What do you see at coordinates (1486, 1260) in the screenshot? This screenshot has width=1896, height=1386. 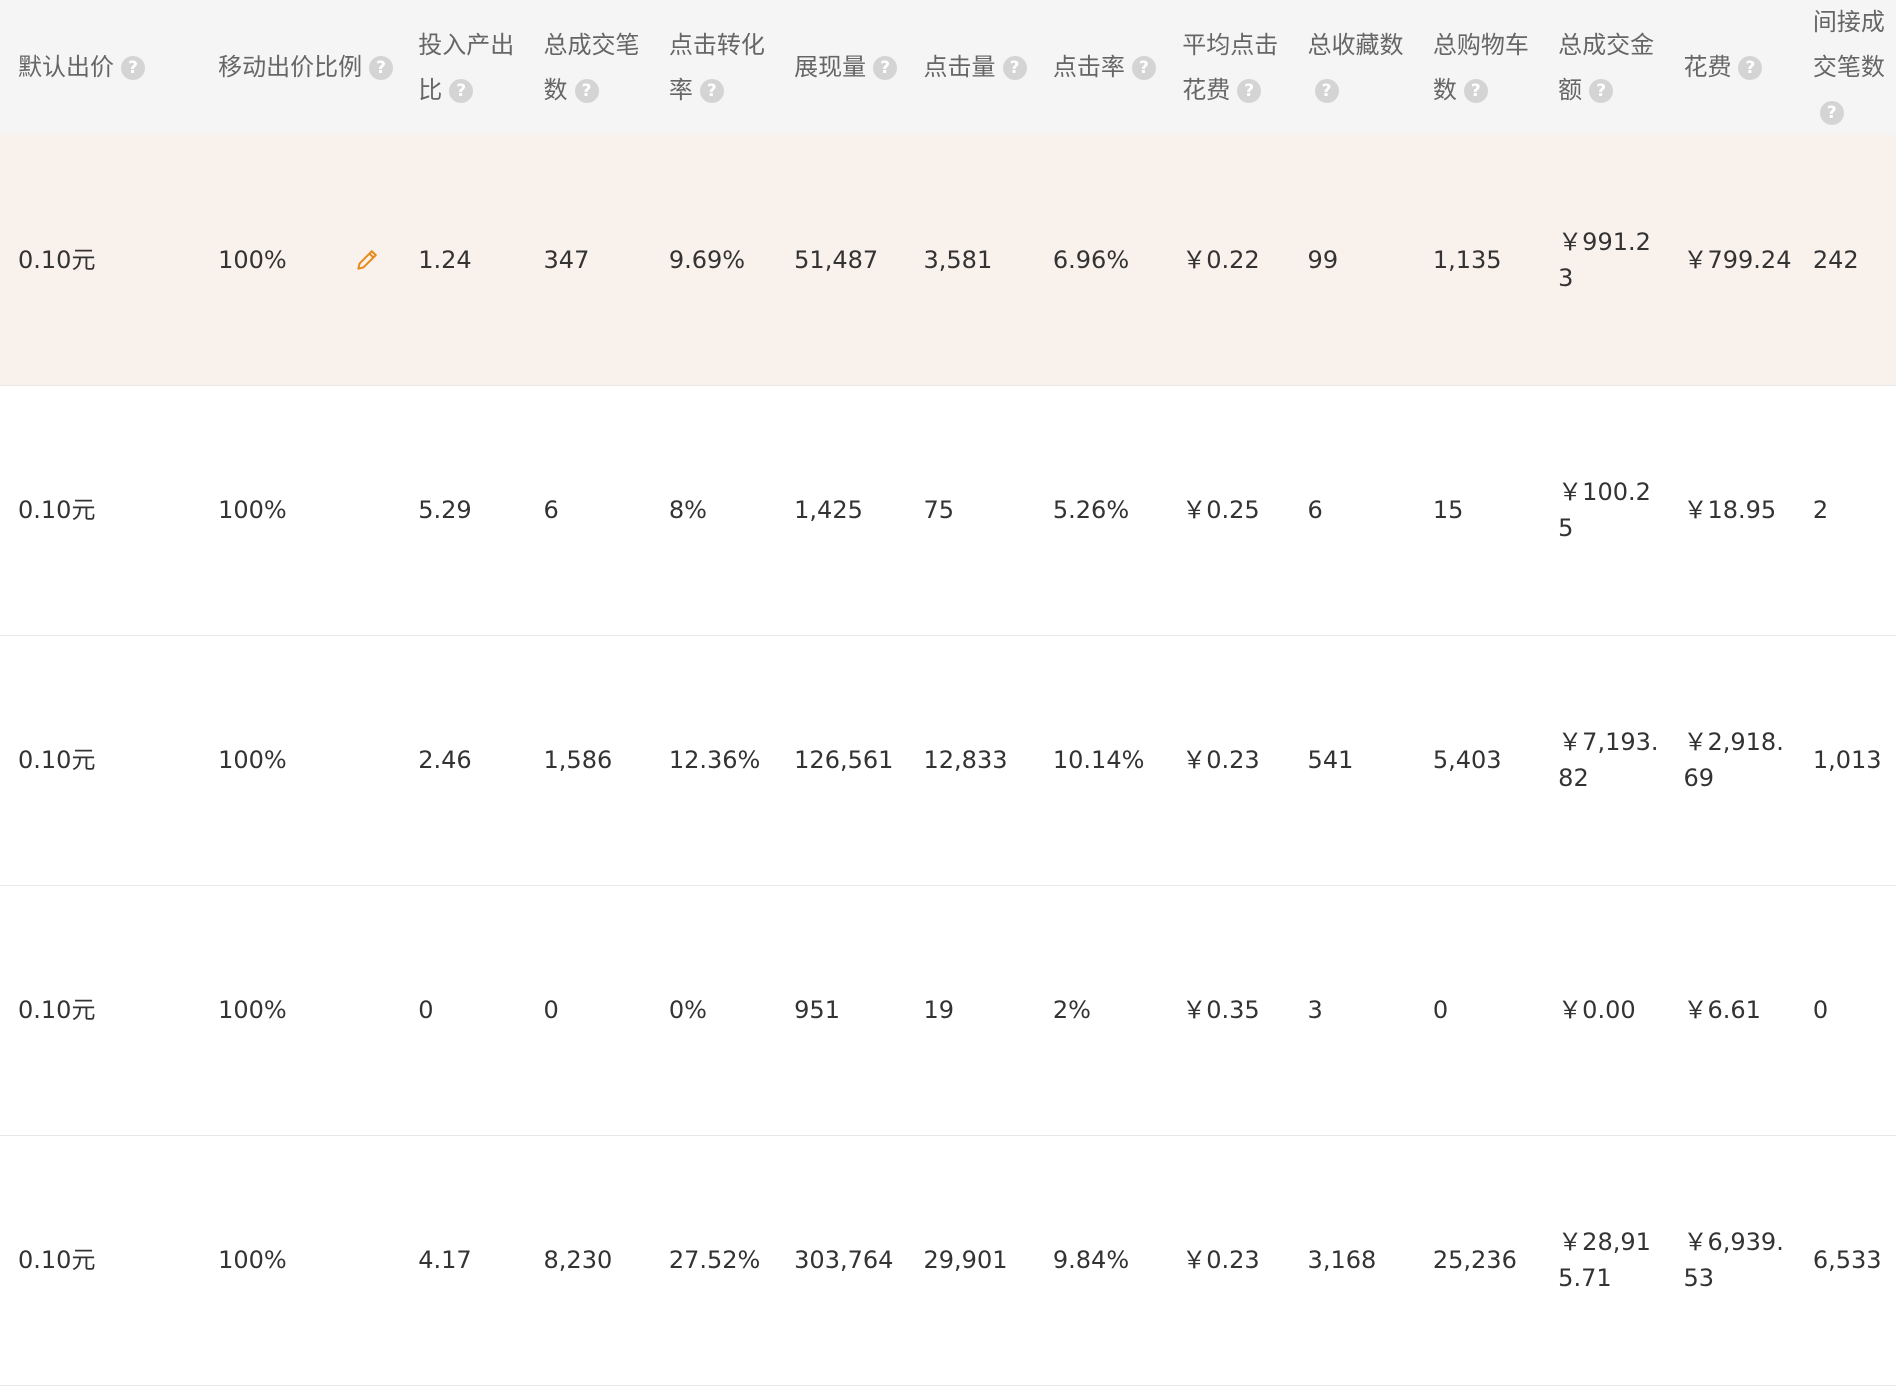 I see `cell-content: 25,236` at bounding box center [1486, 1260].